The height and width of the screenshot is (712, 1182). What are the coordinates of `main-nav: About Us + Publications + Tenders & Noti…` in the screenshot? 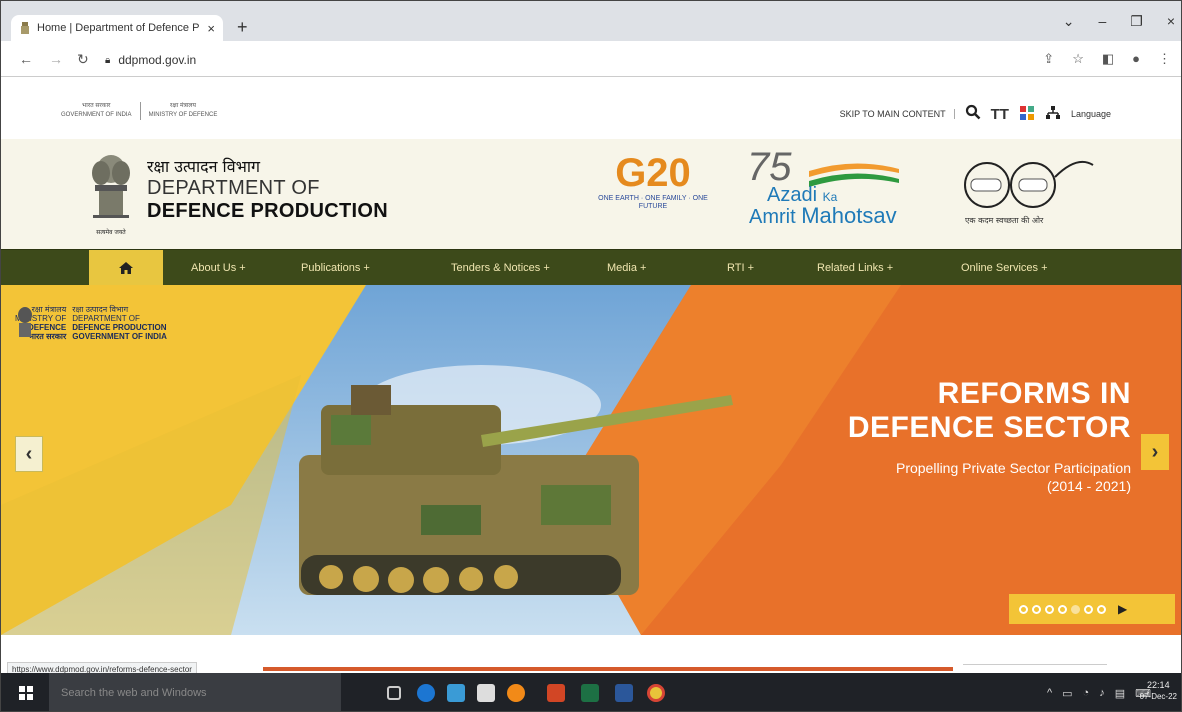 It's located at (591, 267).